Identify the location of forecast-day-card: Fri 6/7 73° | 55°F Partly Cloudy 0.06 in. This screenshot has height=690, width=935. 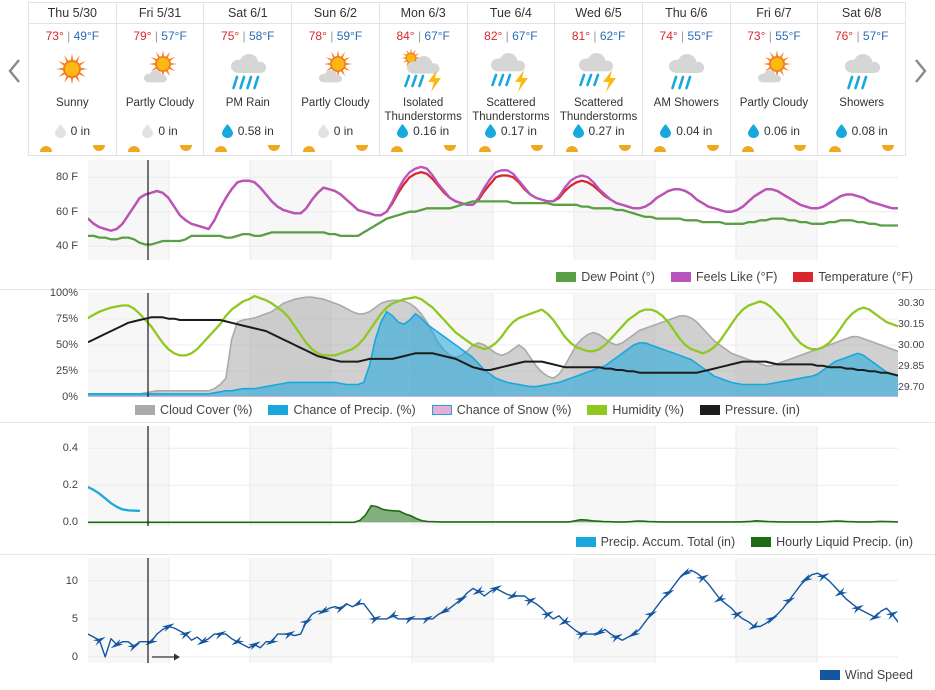
(773, 79).